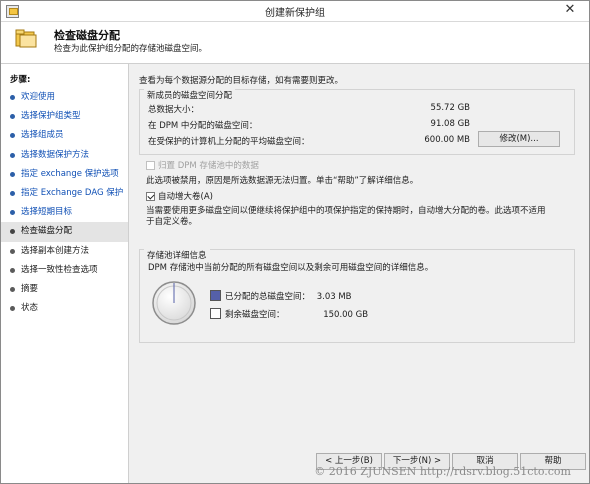 The height and width of the screenshot is (484, 590). I want to click on wizard-header: 检查磁盘分配 检查为此保护组分配的存储池磁盘空间。, so click(295, 43).